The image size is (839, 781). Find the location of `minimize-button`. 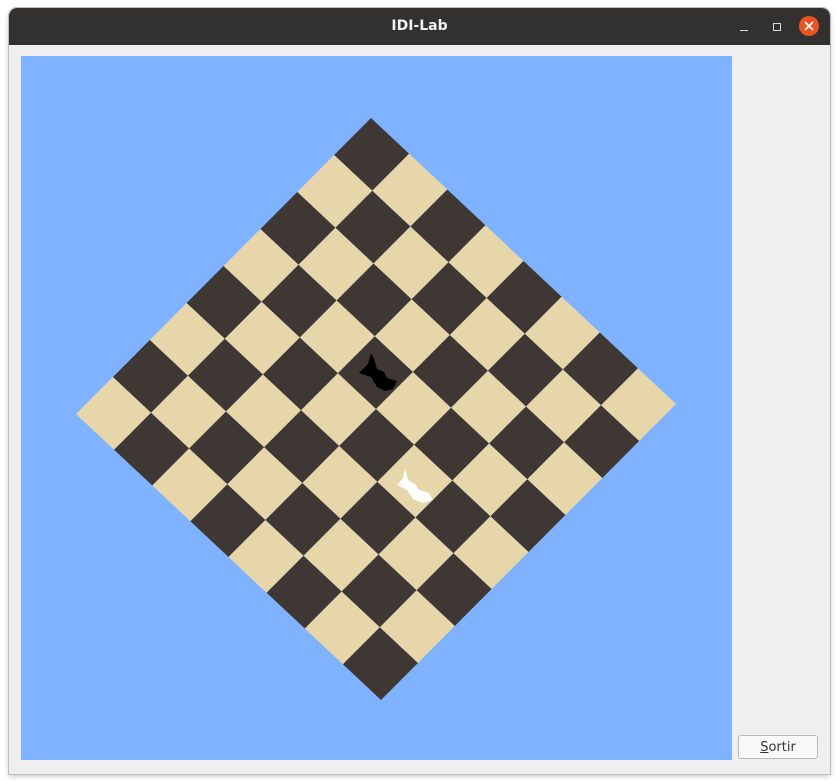

minimize-button is located at coordinates (744, 27).